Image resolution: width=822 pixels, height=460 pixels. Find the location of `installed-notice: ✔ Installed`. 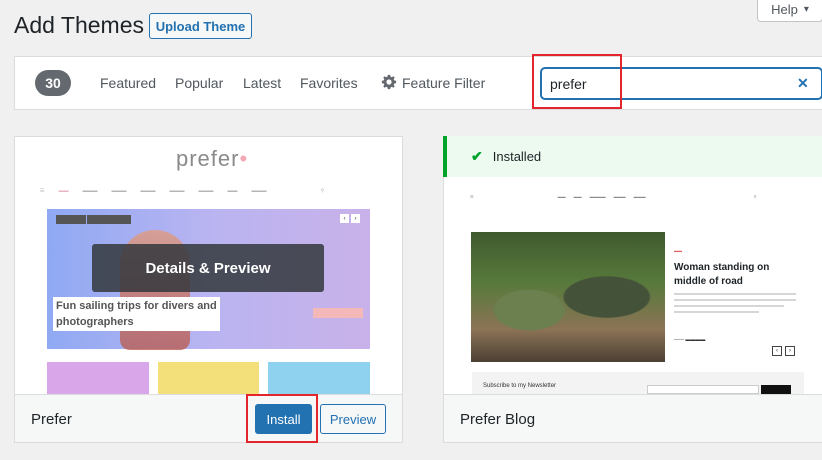

installed-notice: ✔ Installed is located at coordinates (632, 156).